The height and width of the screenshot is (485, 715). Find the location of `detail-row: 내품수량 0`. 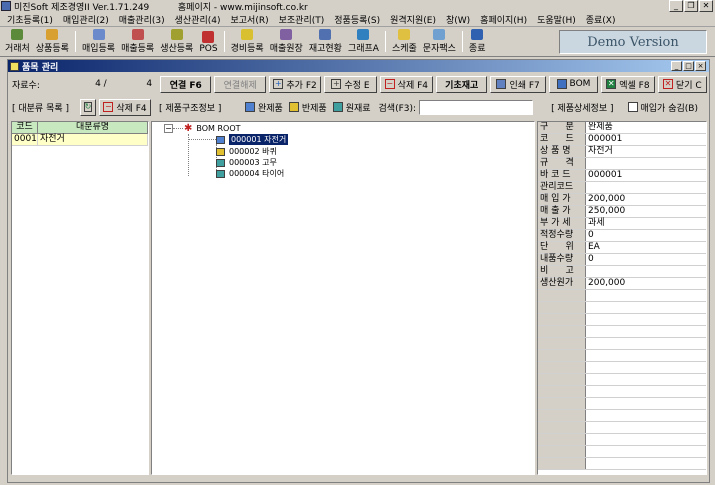

detail-row: 내품수량 0 is located at coordinates (622, 260).